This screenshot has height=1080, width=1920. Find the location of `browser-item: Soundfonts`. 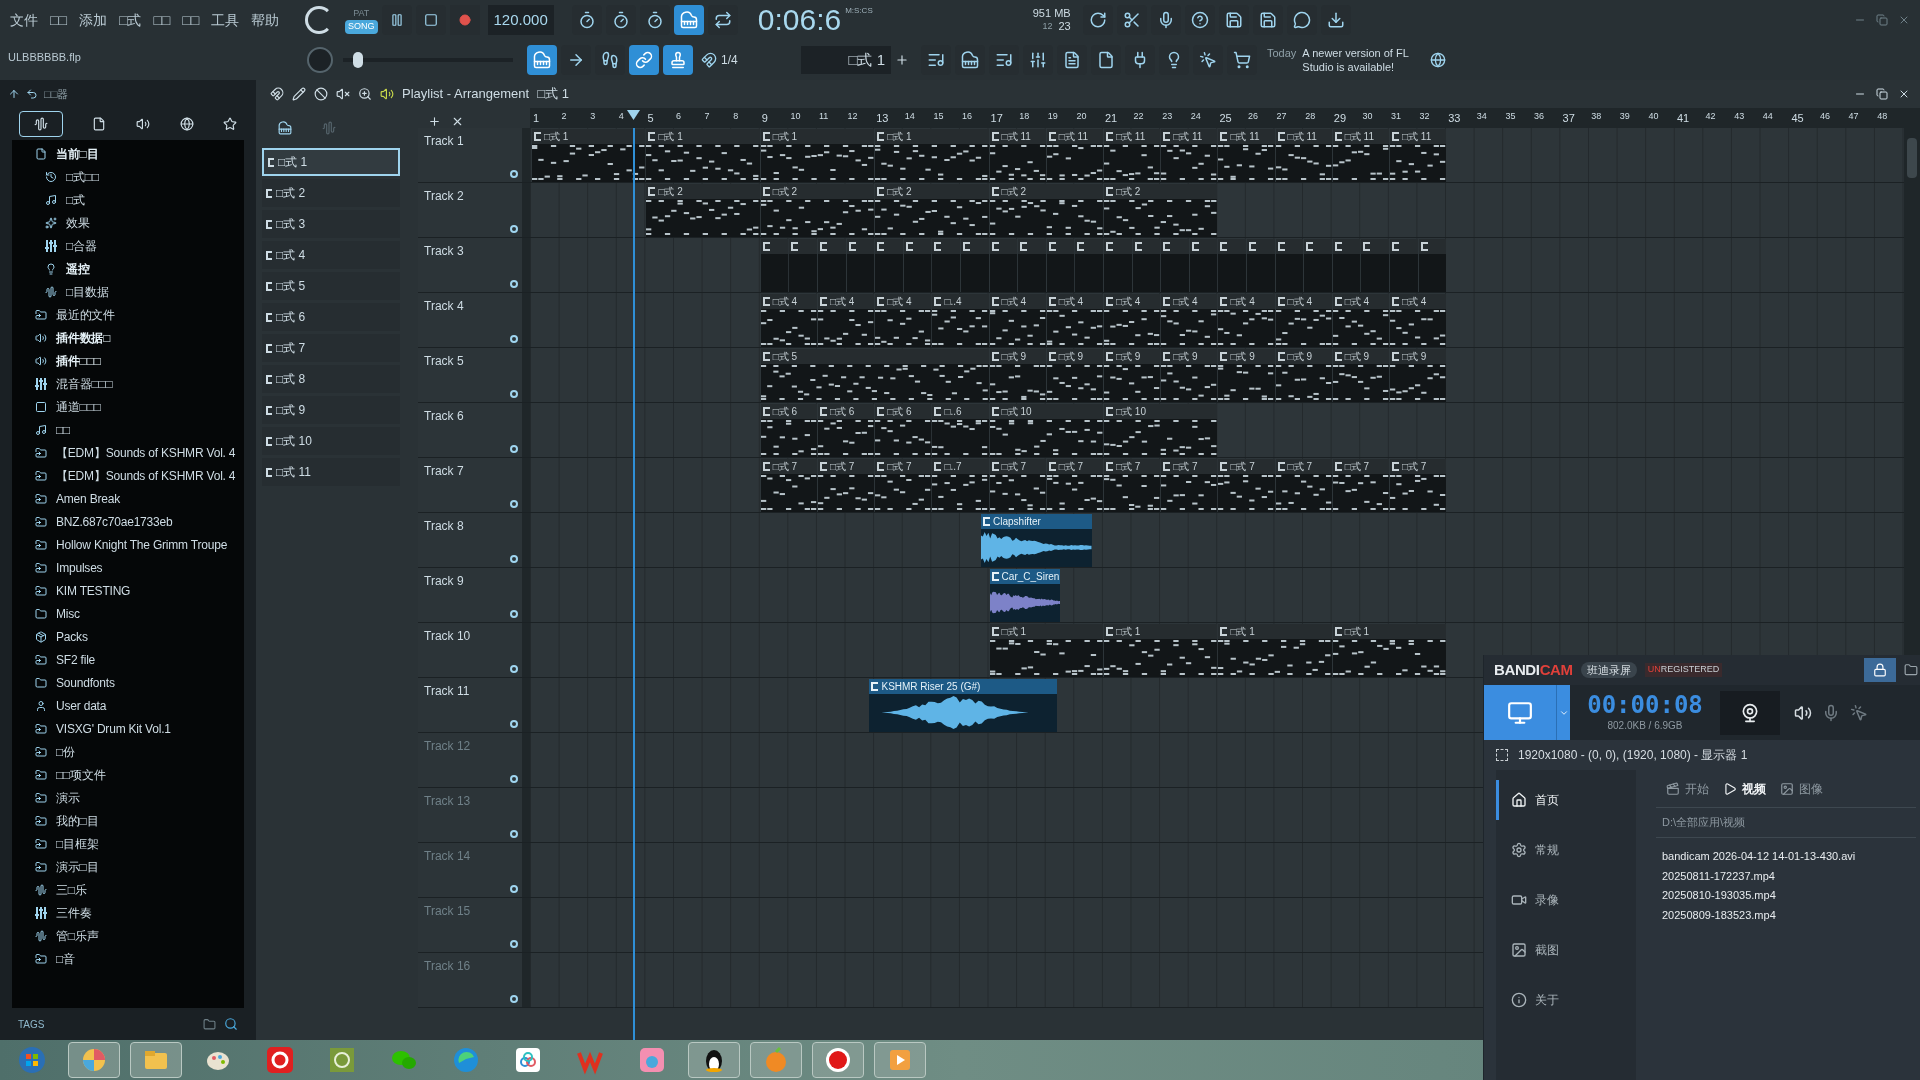

browser-item: Soundfonts is located at coordinates (128, 682).